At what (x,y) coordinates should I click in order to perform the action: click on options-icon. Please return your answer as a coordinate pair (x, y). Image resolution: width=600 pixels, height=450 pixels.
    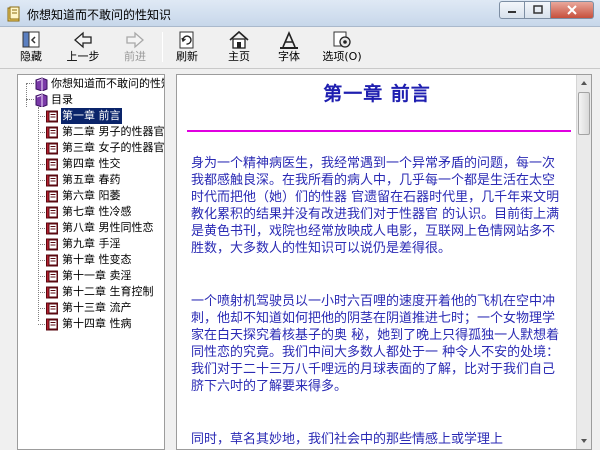
    Looking at the image, I should click on (342, 39).